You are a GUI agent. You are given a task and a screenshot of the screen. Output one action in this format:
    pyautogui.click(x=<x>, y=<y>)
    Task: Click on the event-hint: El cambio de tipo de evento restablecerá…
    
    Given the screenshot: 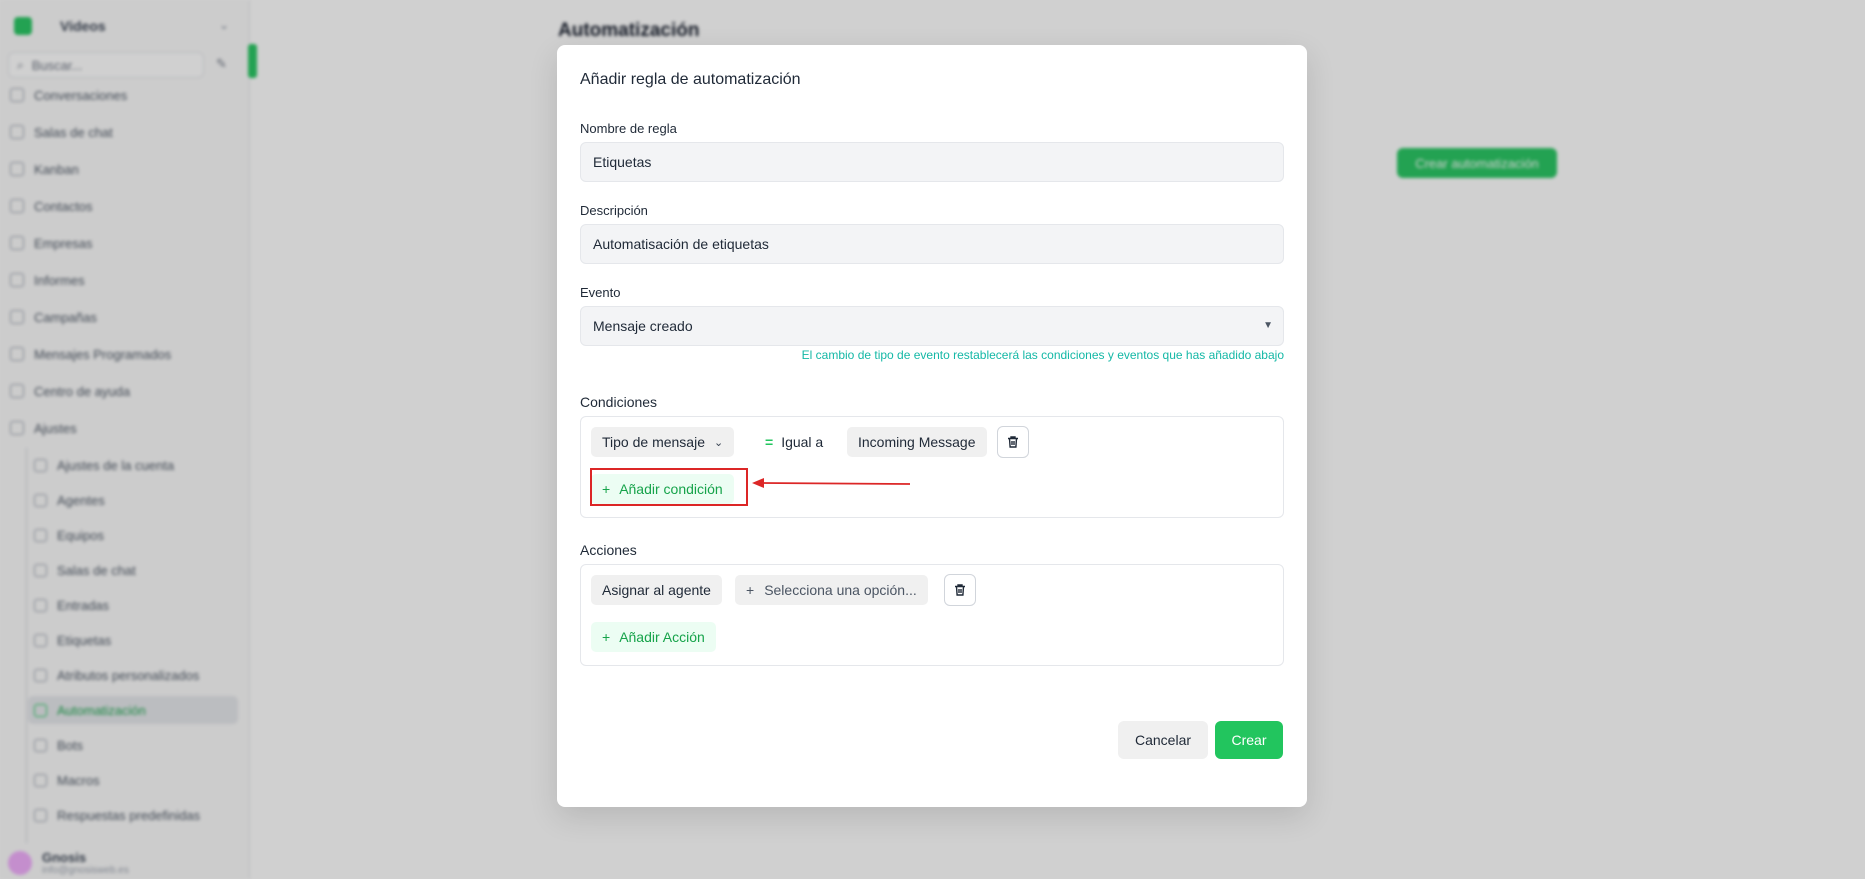 What is the action you would take?
    pyautogui.click(x=1042, y=355)
    